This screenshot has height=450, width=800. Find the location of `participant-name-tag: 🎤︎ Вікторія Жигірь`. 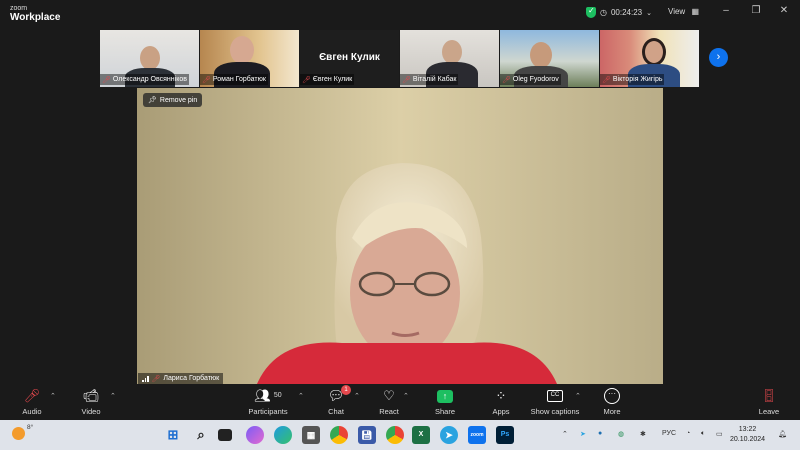

participant-name-tag: 🎤︎ Вікторія Жигірь is located at coordinates (632, 79).